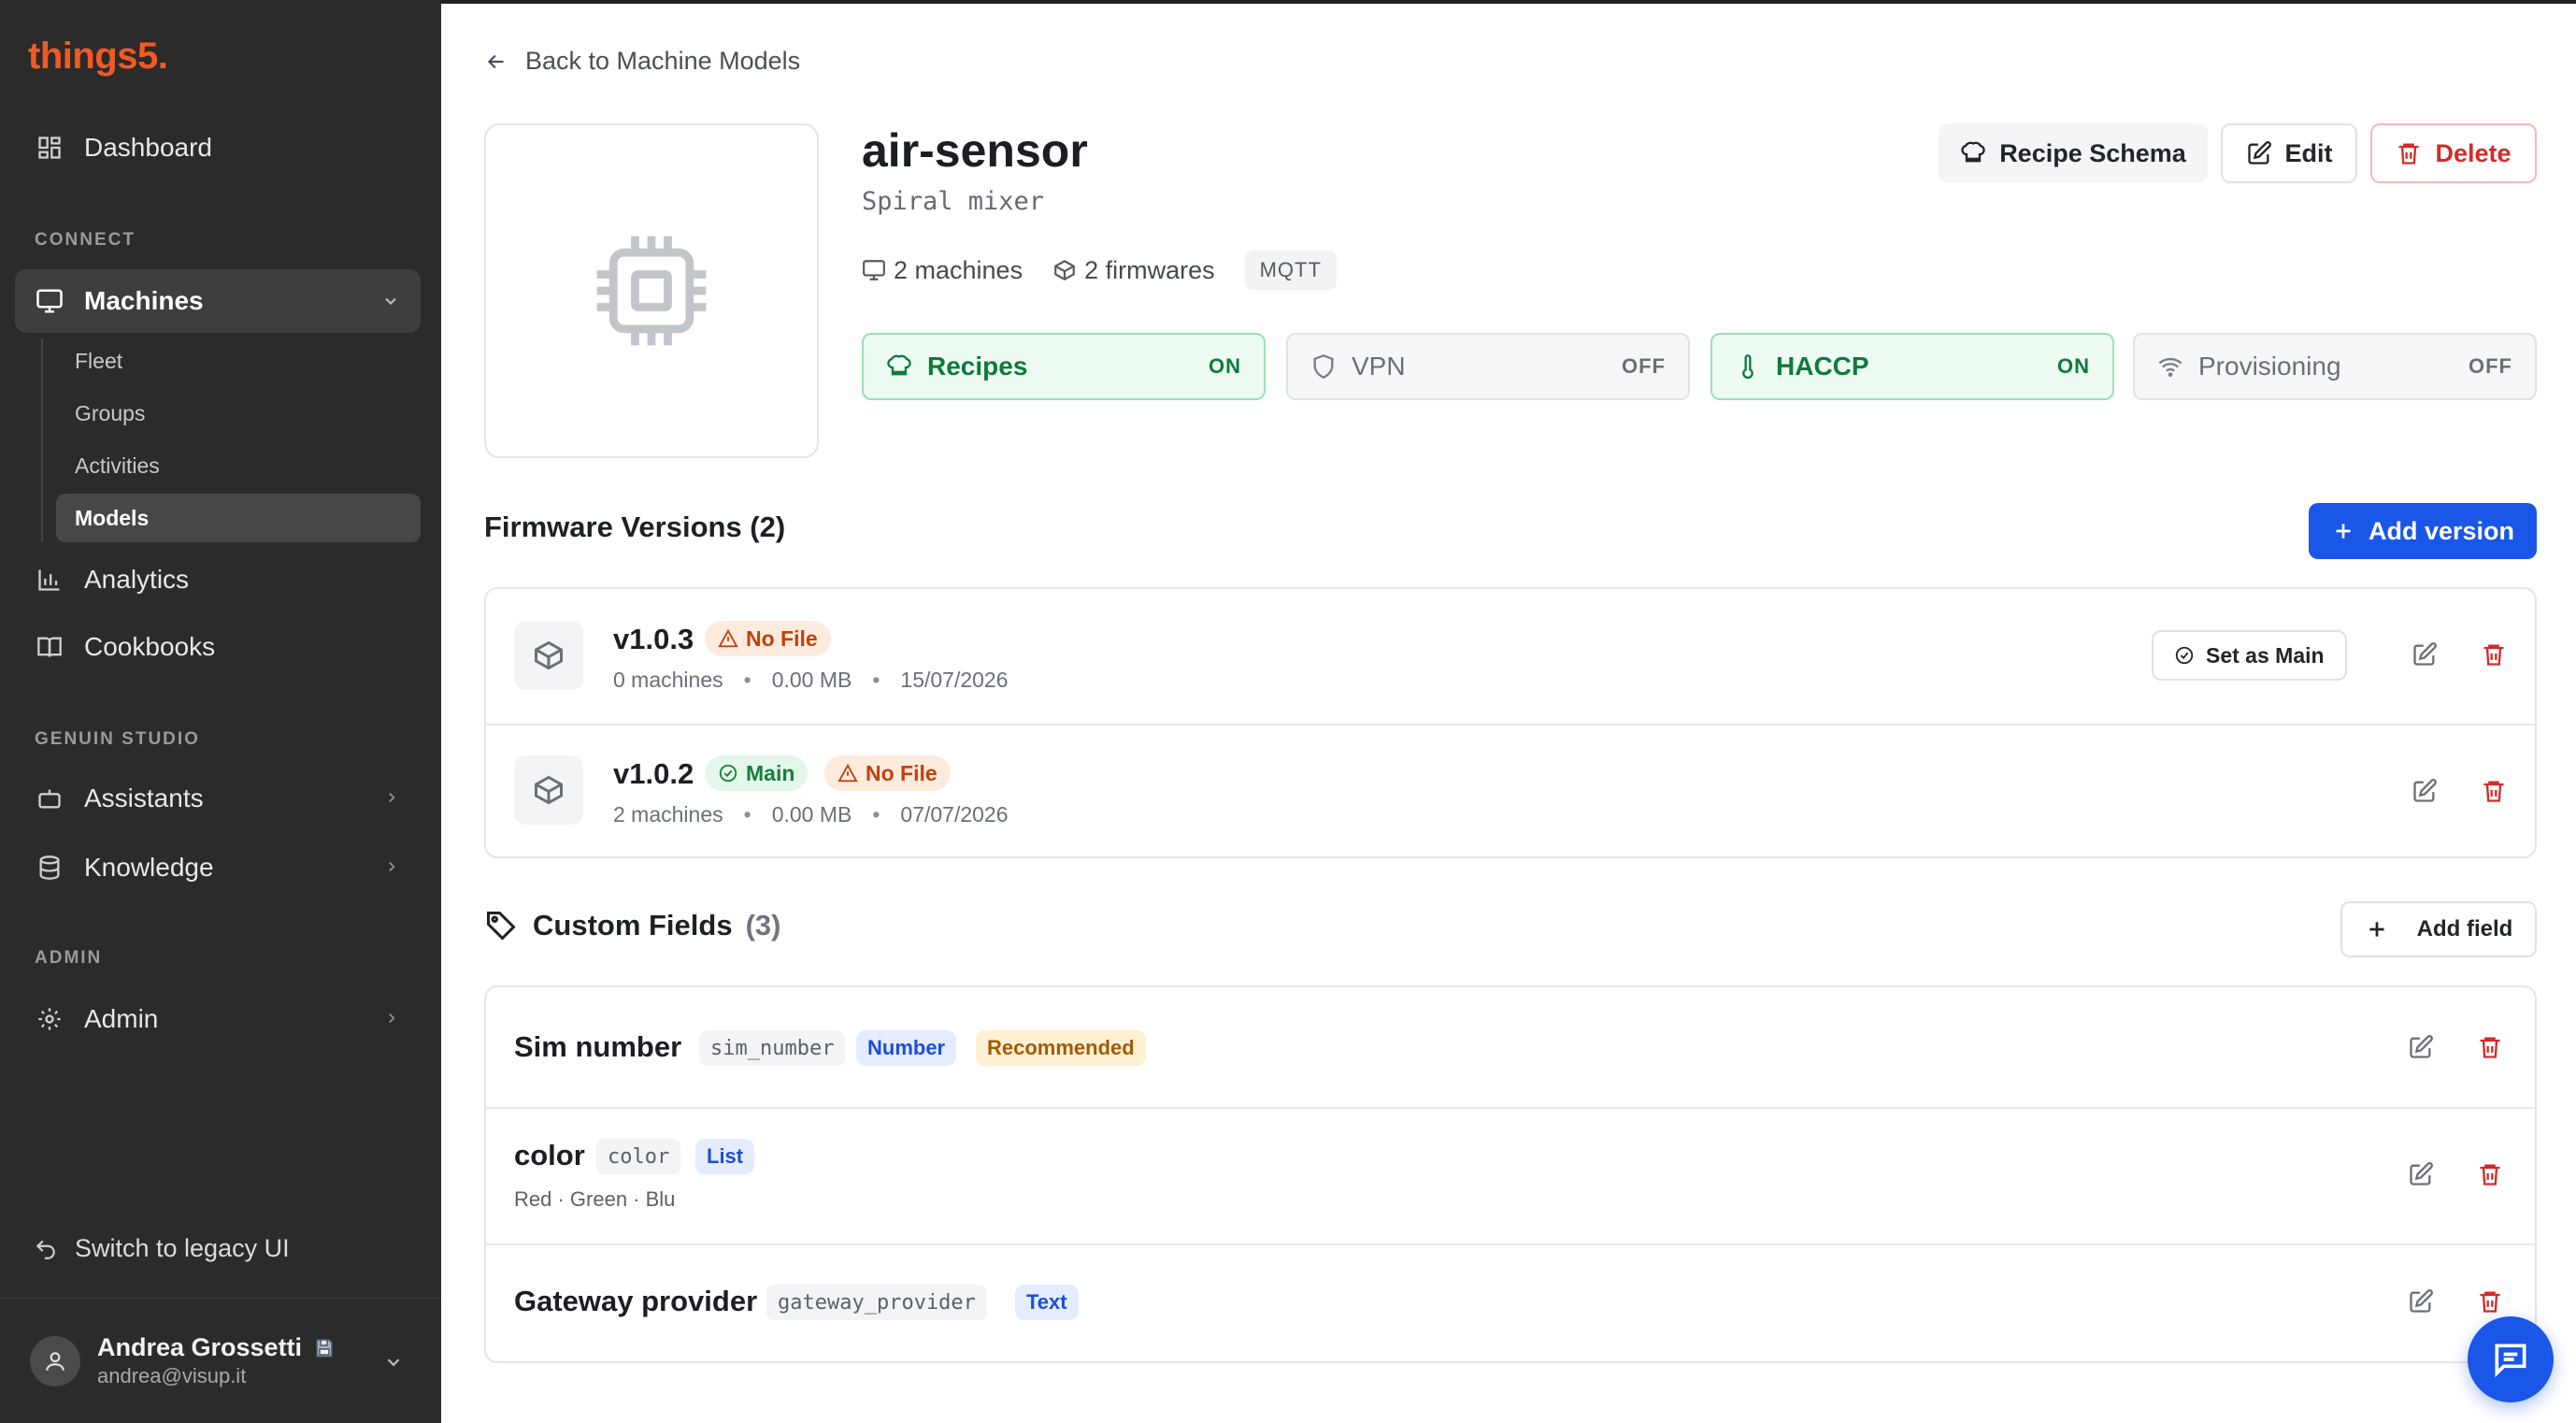 The image size is (2576, 1423). I want to click on plus-icon, so click(2343, 531).